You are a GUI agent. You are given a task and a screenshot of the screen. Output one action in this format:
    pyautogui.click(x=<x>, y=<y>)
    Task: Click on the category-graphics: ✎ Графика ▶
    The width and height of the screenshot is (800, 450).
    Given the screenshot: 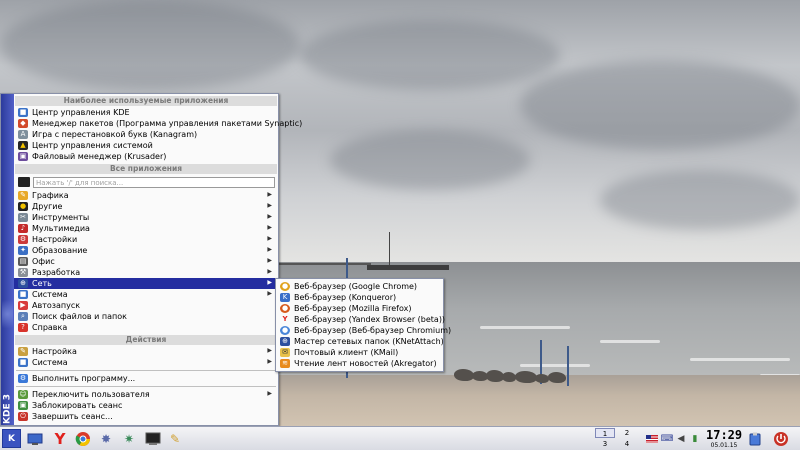 What is the action you would take?
    pyautogui.click(x=146, y=195)
    